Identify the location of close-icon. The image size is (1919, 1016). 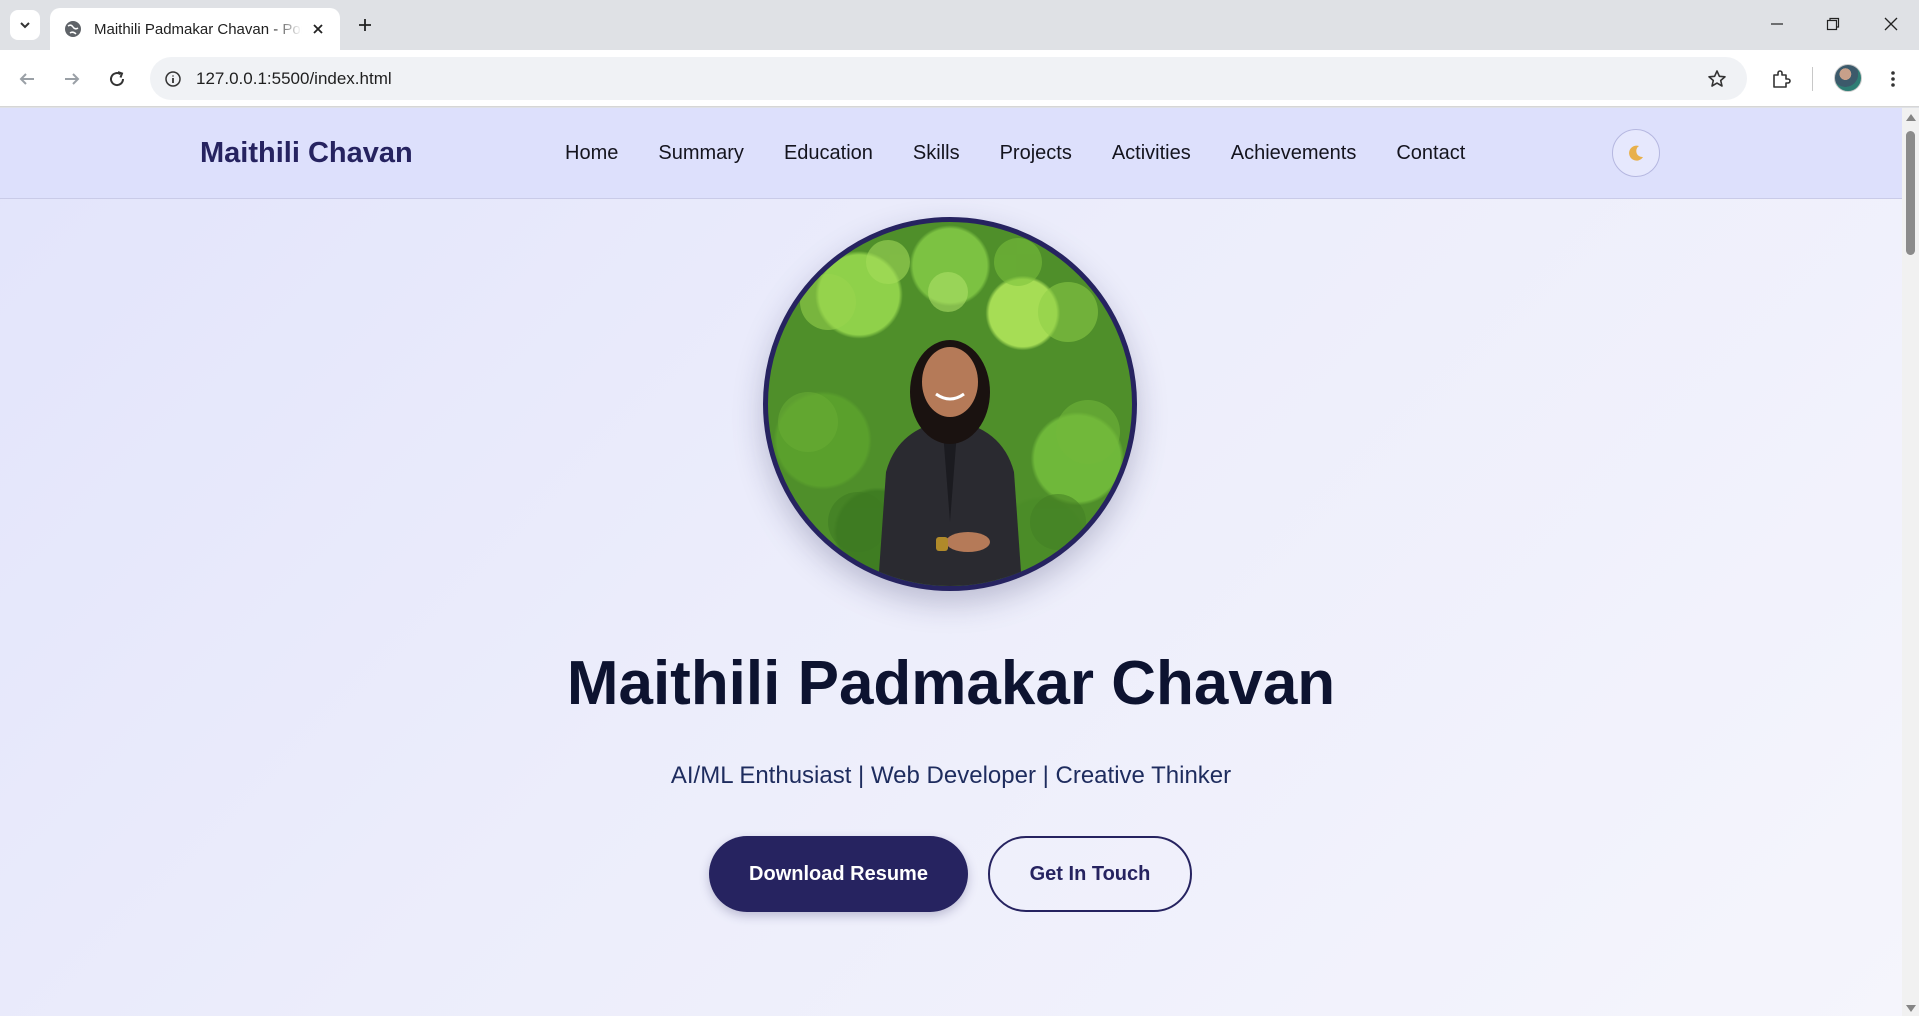
(1891, 24).